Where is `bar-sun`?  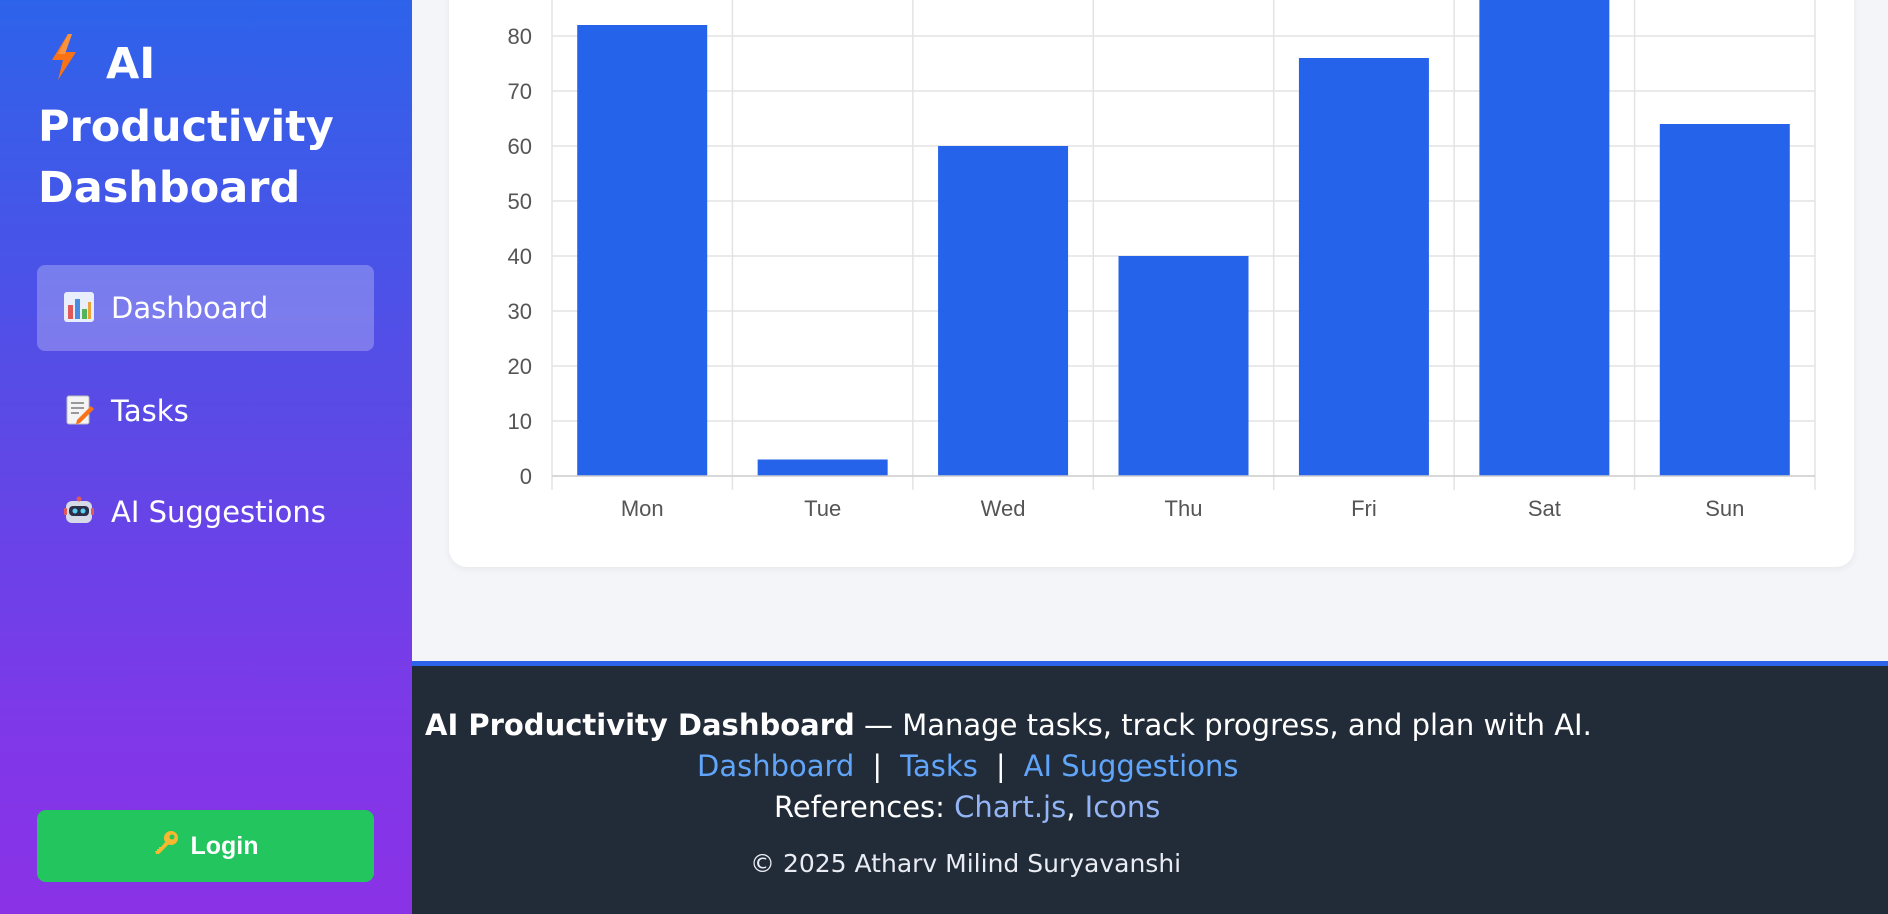 bar-sun is located at coordinates (1724, 300).